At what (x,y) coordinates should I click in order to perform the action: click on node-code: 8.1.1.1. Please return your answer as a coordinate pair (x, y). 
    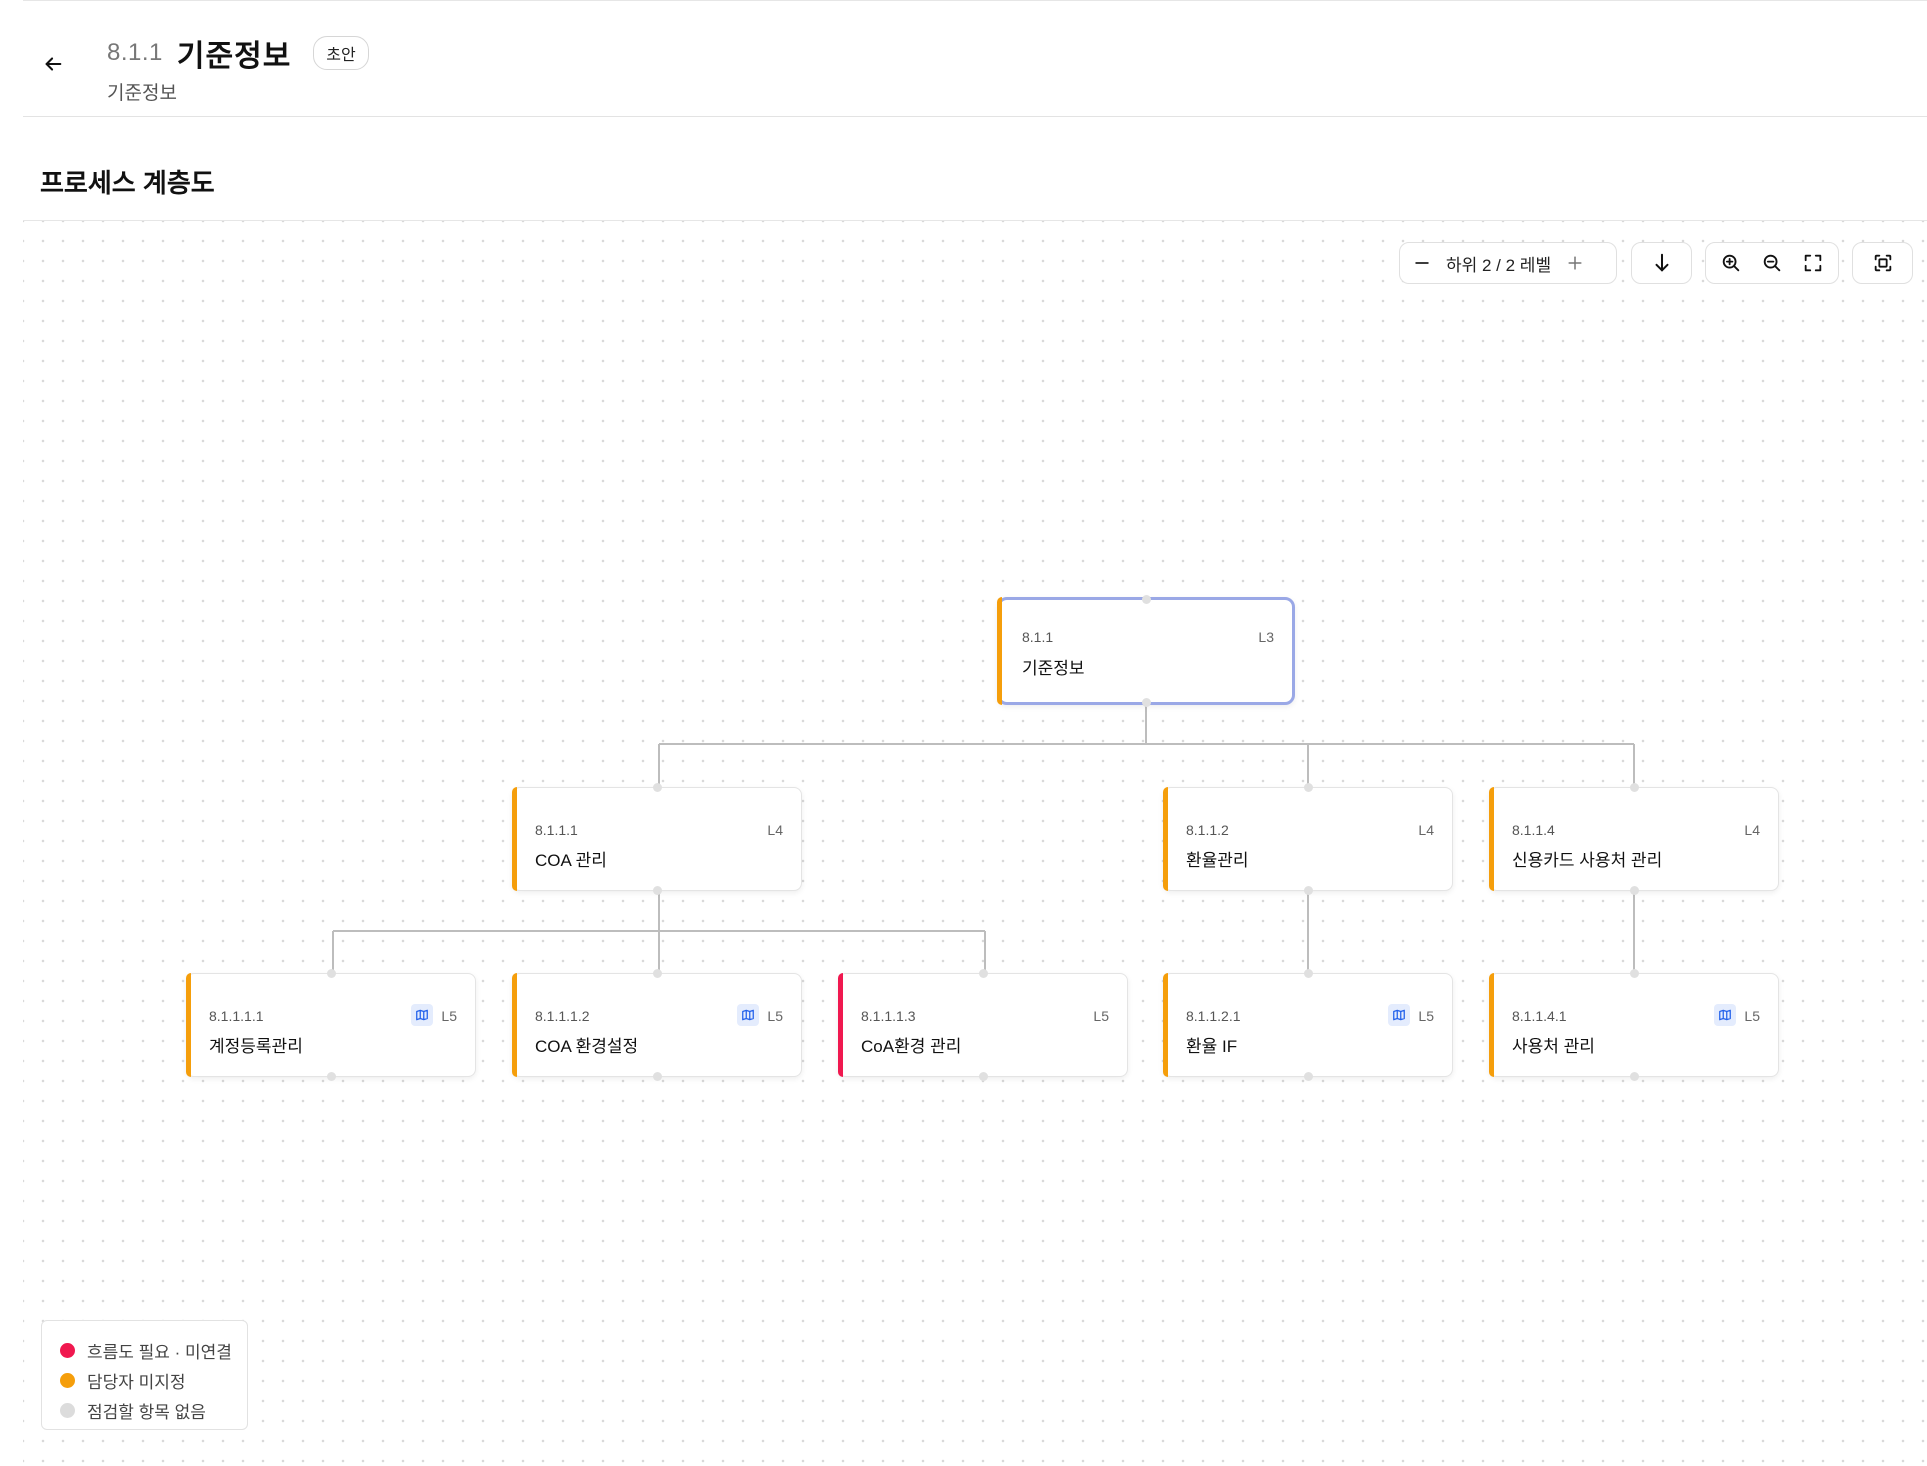
    Looking at the image, I should click on (556, 830).